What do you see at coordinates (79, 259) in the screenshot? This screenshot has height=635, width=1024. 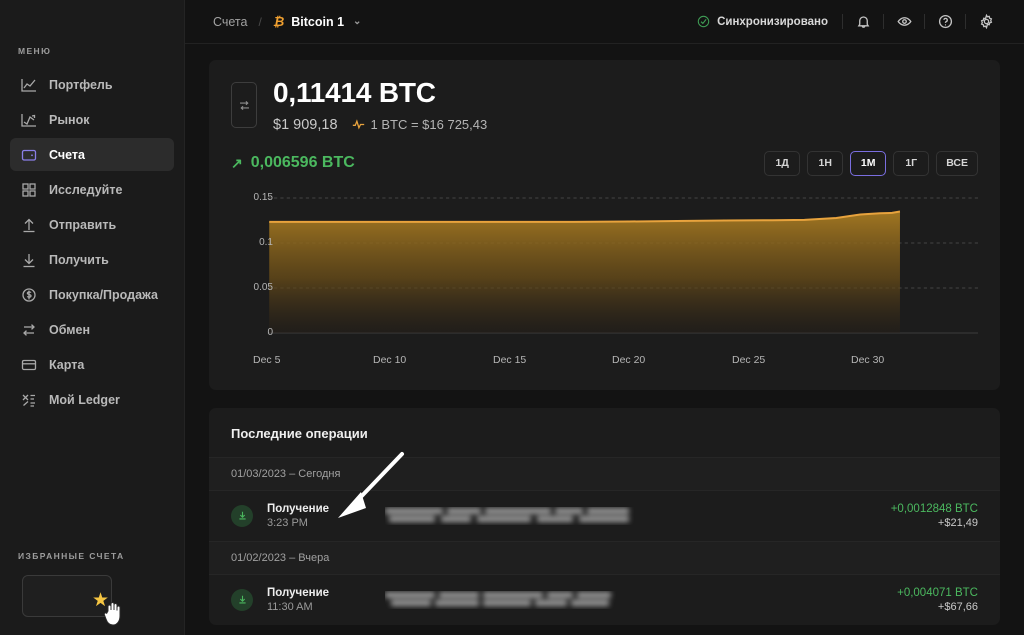 I see `sidebar-item-label: Получить` at bounding box center [79, 259].